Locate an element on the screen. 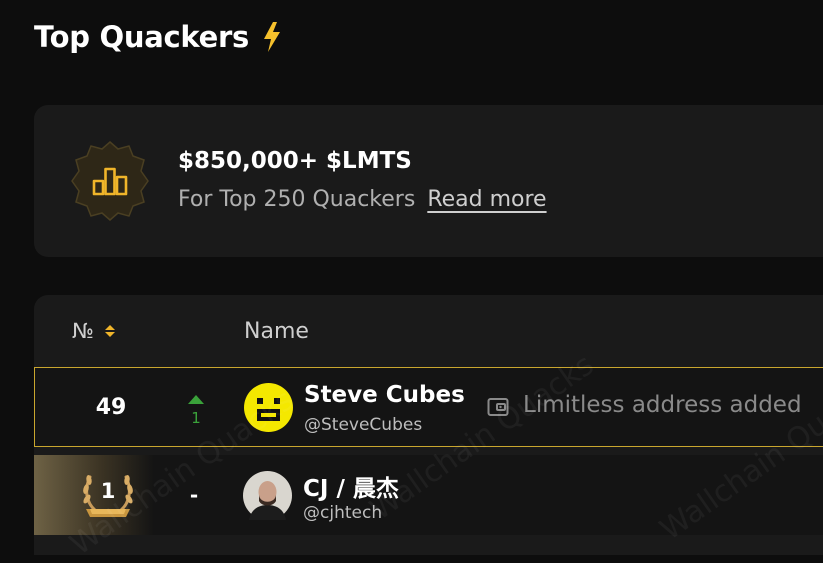 This screenshot has height=563, width=823. rank-column-header: № is located at coordinates (94, 331).